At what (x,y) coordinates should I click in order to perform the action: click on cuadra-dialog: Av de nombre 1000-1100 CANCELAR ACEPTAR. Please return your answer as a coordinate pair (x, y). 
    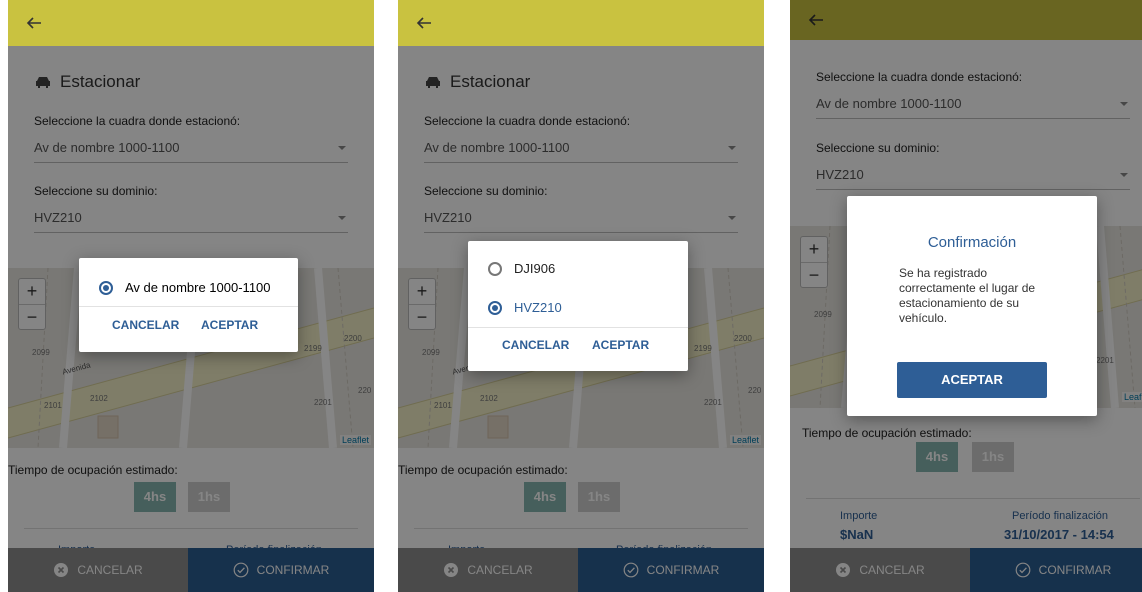
    Looking at the image, I should click on (188, 305).